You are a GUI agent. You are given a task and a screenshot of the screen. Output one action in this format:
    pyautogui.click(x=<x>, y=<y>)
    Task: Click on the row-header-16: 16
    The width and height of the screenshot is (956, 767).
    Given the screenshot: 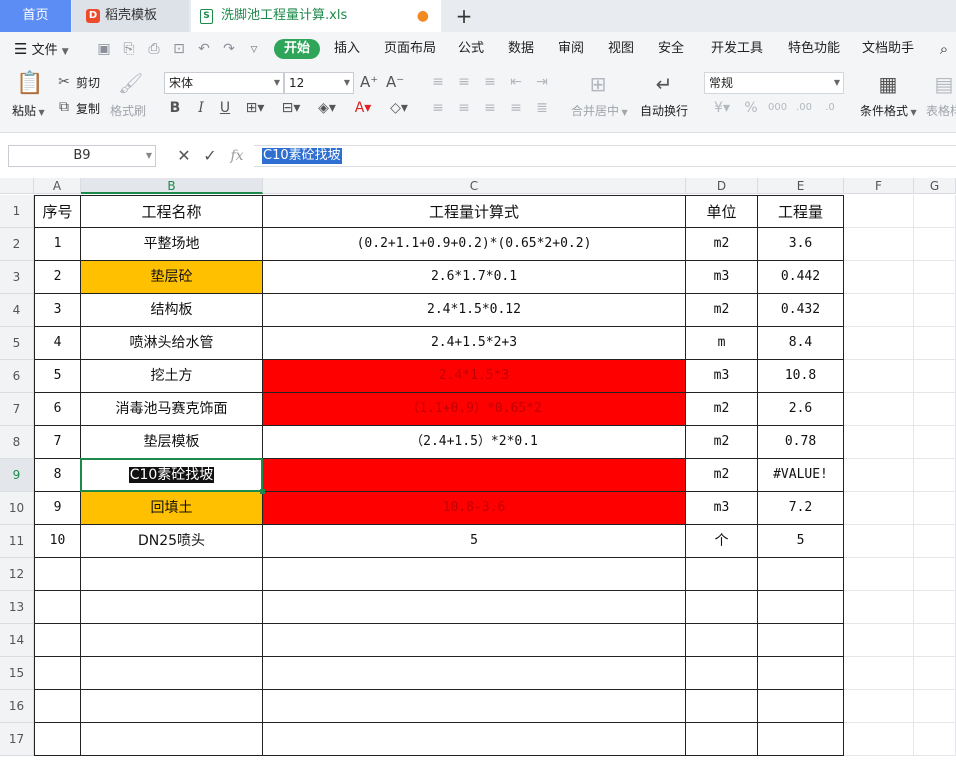 What is the action you would take?
    pyautogui.click(x=17, y=706)
    